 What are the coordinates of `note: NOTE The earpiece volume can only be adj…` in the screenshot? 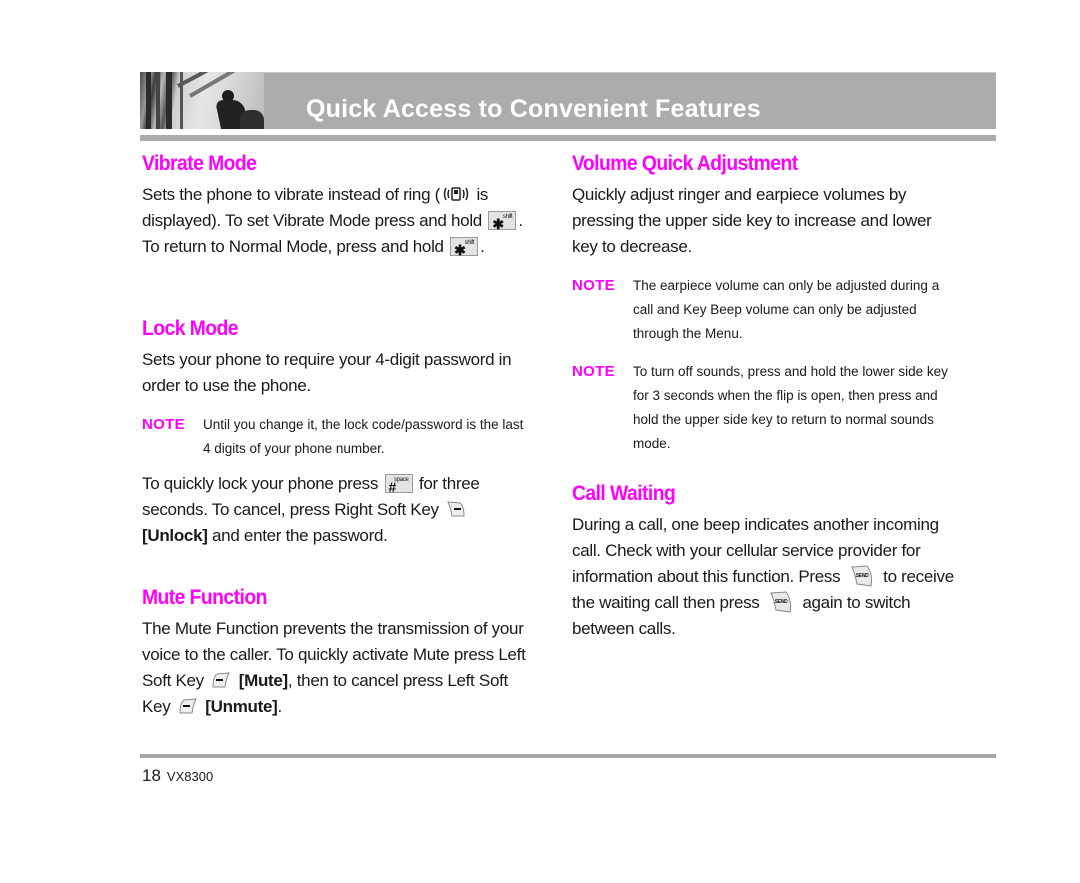 It's located at (764, 310).